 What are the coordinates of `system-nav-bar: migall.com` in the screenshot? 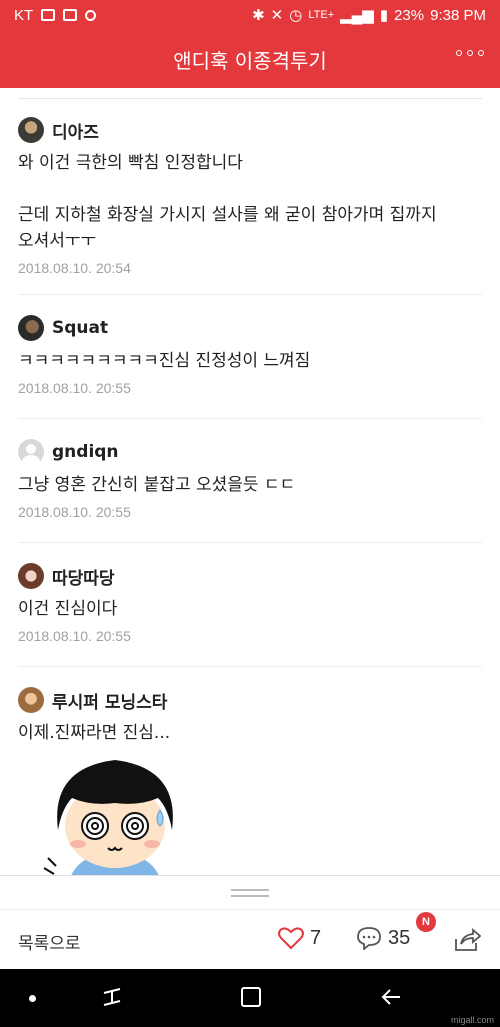 It's located at (250, 998).